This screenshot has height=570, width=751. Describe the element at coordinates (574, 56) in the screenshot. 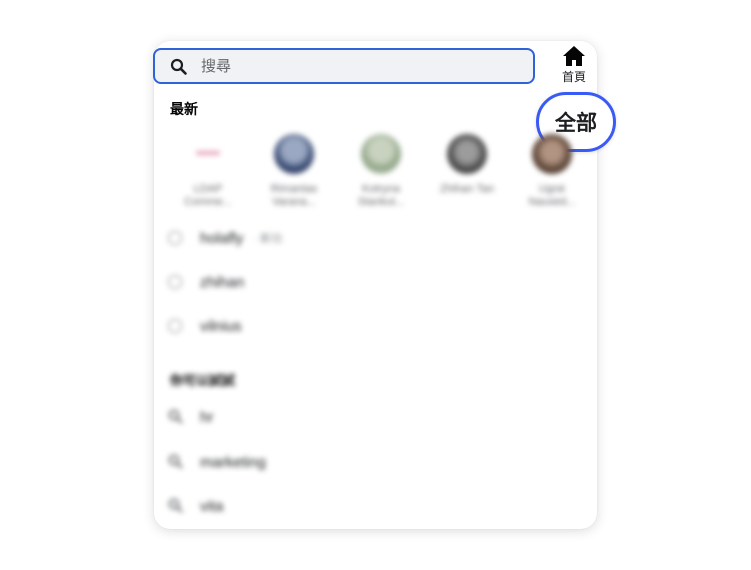

I see `home-icon` at that location.